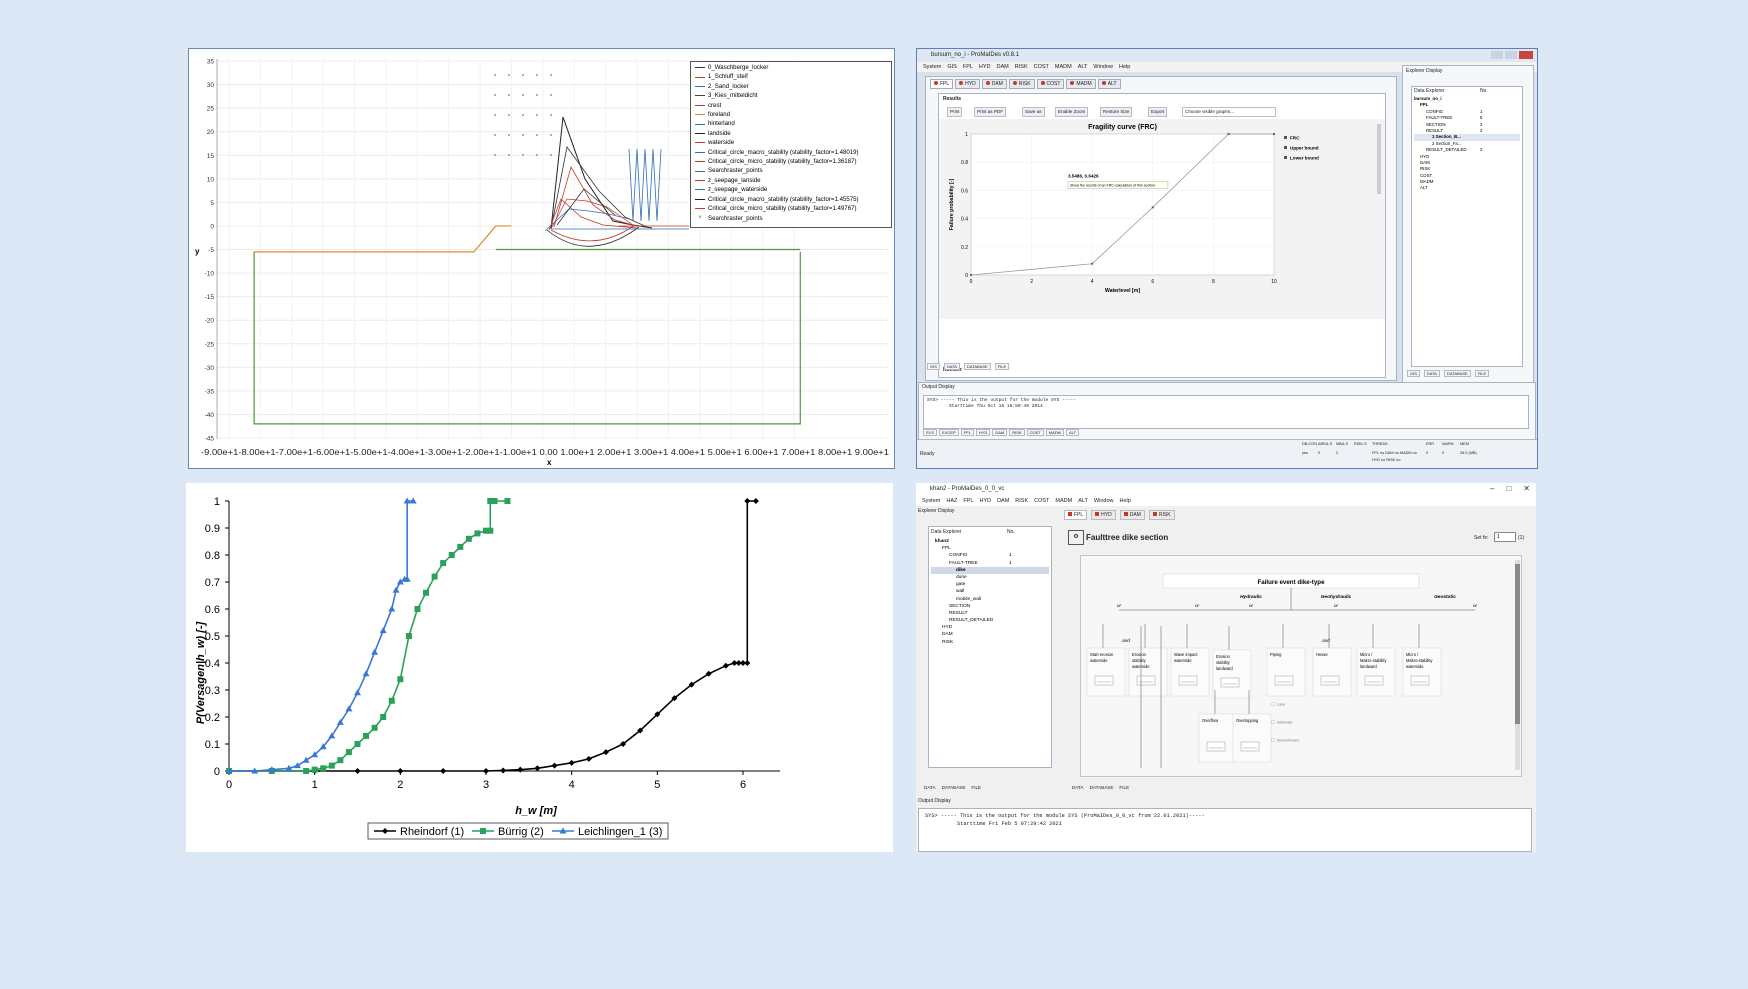 This screenshot has width=1748, height=989. I want to click on tree-item: wall, so click(990, 591).